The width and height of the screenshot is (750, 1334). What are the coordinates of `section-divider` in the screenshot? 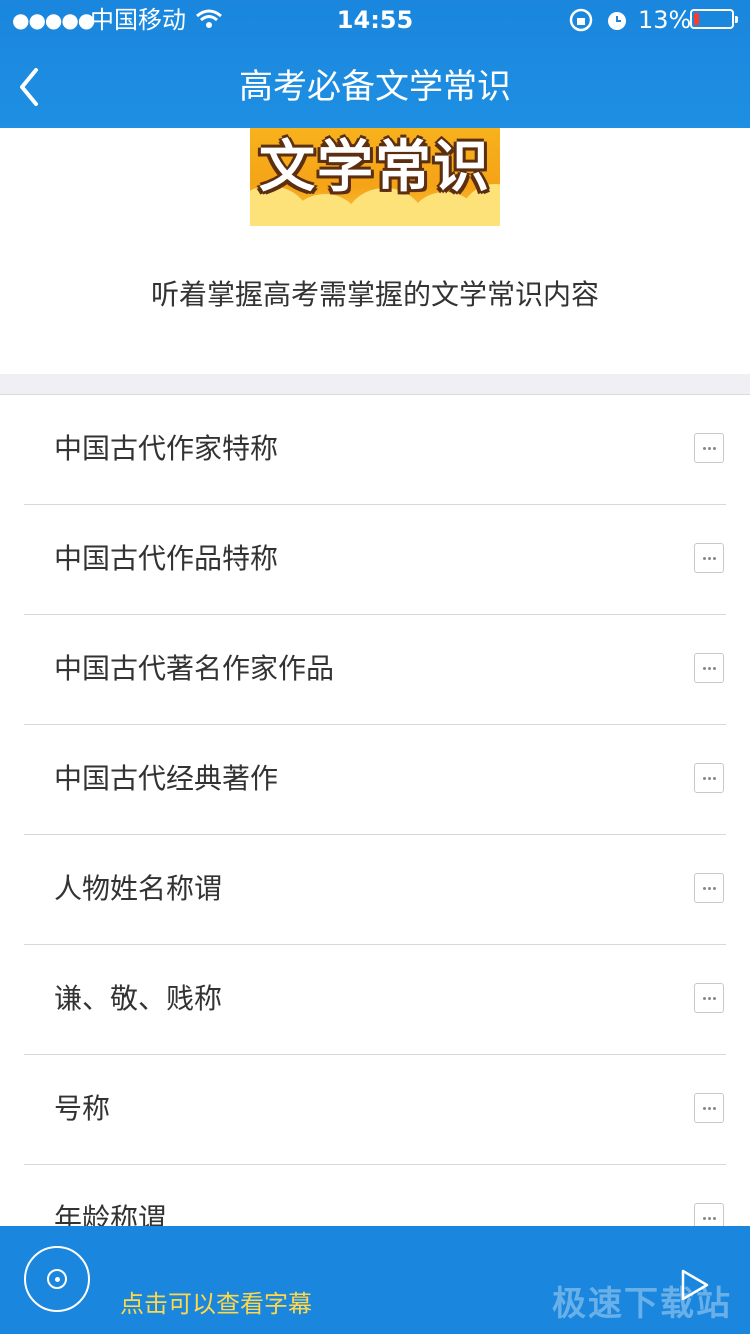 It's located at (375, 384).